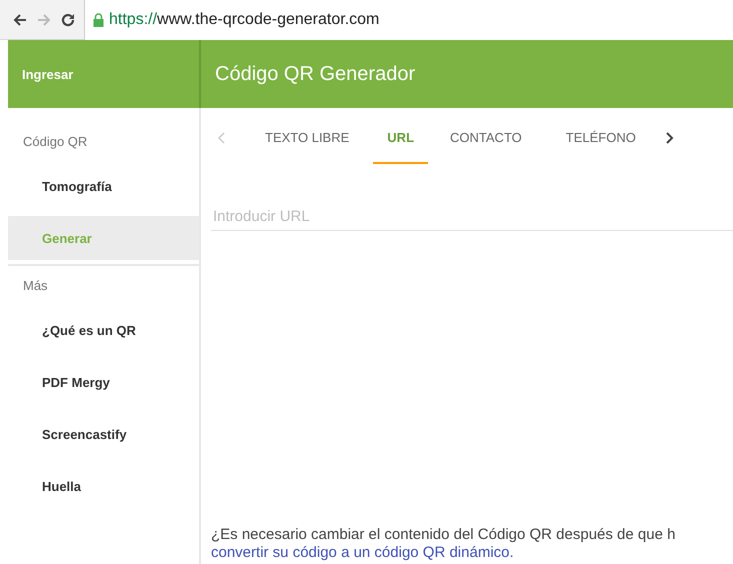 This screenshot has width=733, height=564. I want to click on sidebar-item: Screencastify, so click(103, 434).